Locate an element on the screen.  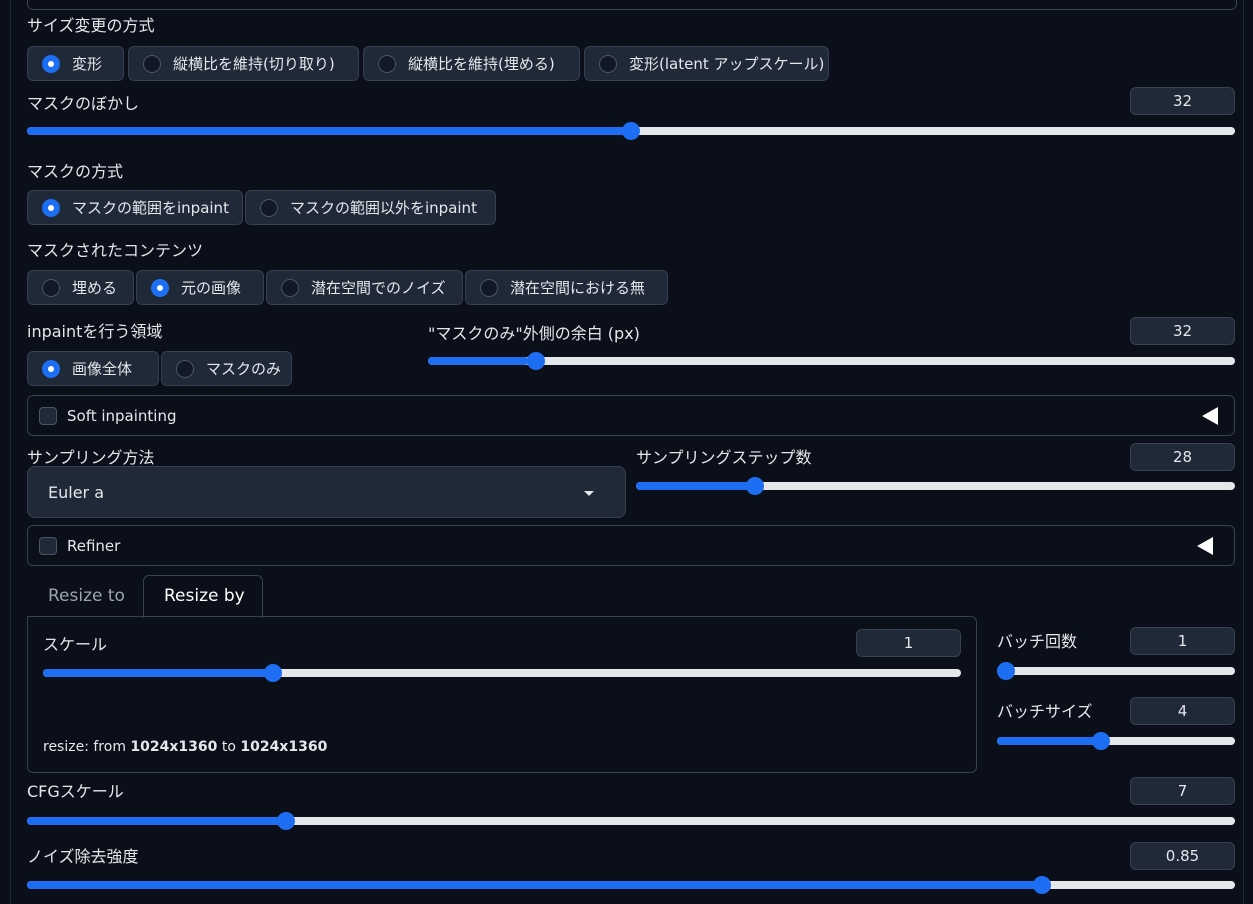
tab-resize-to: Resize to is located at coordinates (86, 596).